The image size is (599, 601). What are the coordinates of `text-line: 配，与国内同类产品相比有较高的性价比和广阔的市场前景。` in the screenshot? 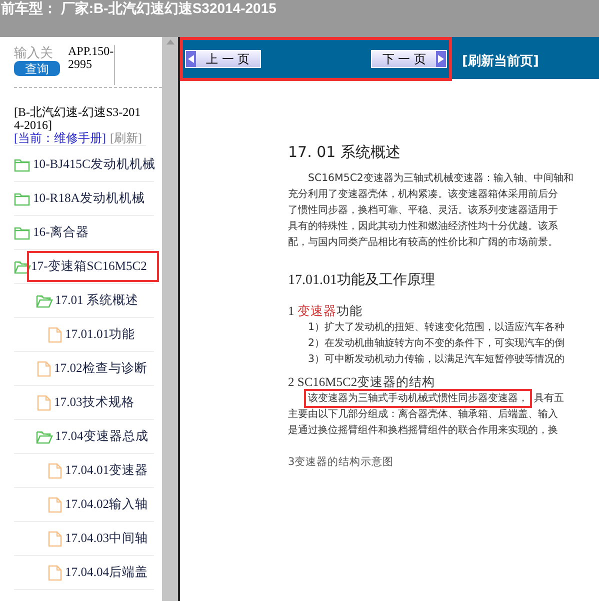 It's located at (423, 242).